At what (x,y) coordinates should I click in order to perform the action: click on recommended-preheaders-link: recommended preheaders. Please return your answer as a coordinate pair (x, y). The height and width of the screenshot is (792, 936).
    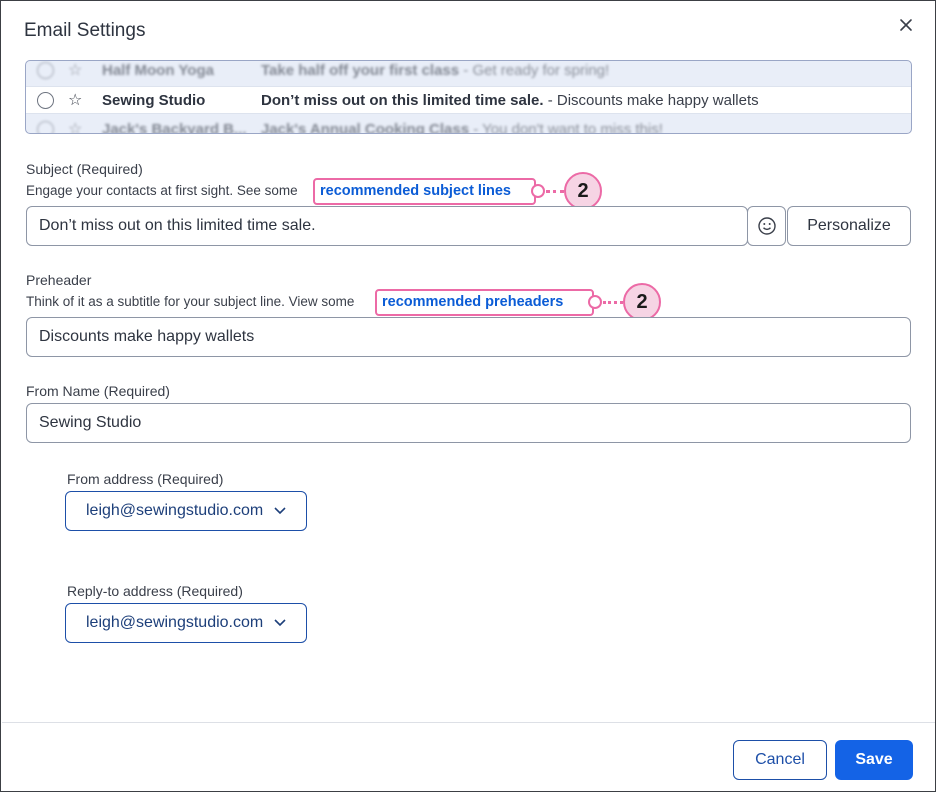
    Looking at the image, I should click on (472, 302).